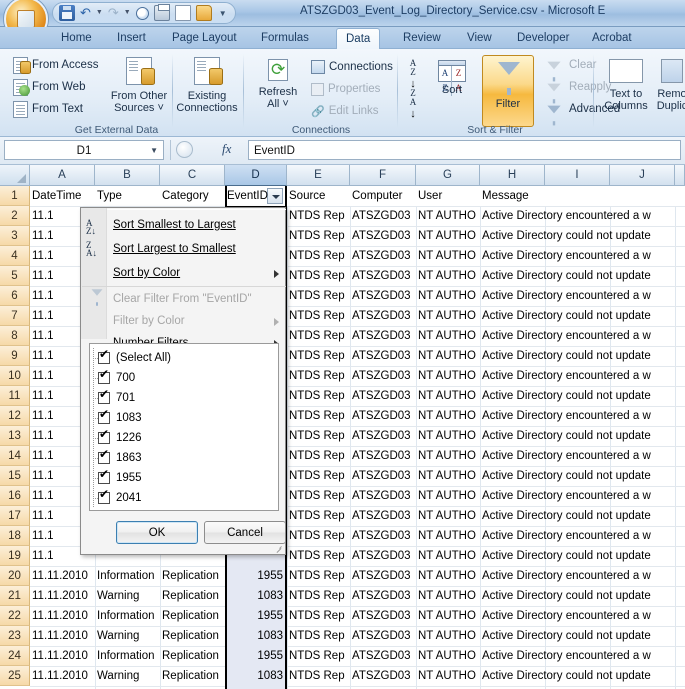 This screenshot has height=689, width=685. Describe the element at coordinates (318, 476) in the screenshot. I see `cell-E15: NTDS Rep` at that location.